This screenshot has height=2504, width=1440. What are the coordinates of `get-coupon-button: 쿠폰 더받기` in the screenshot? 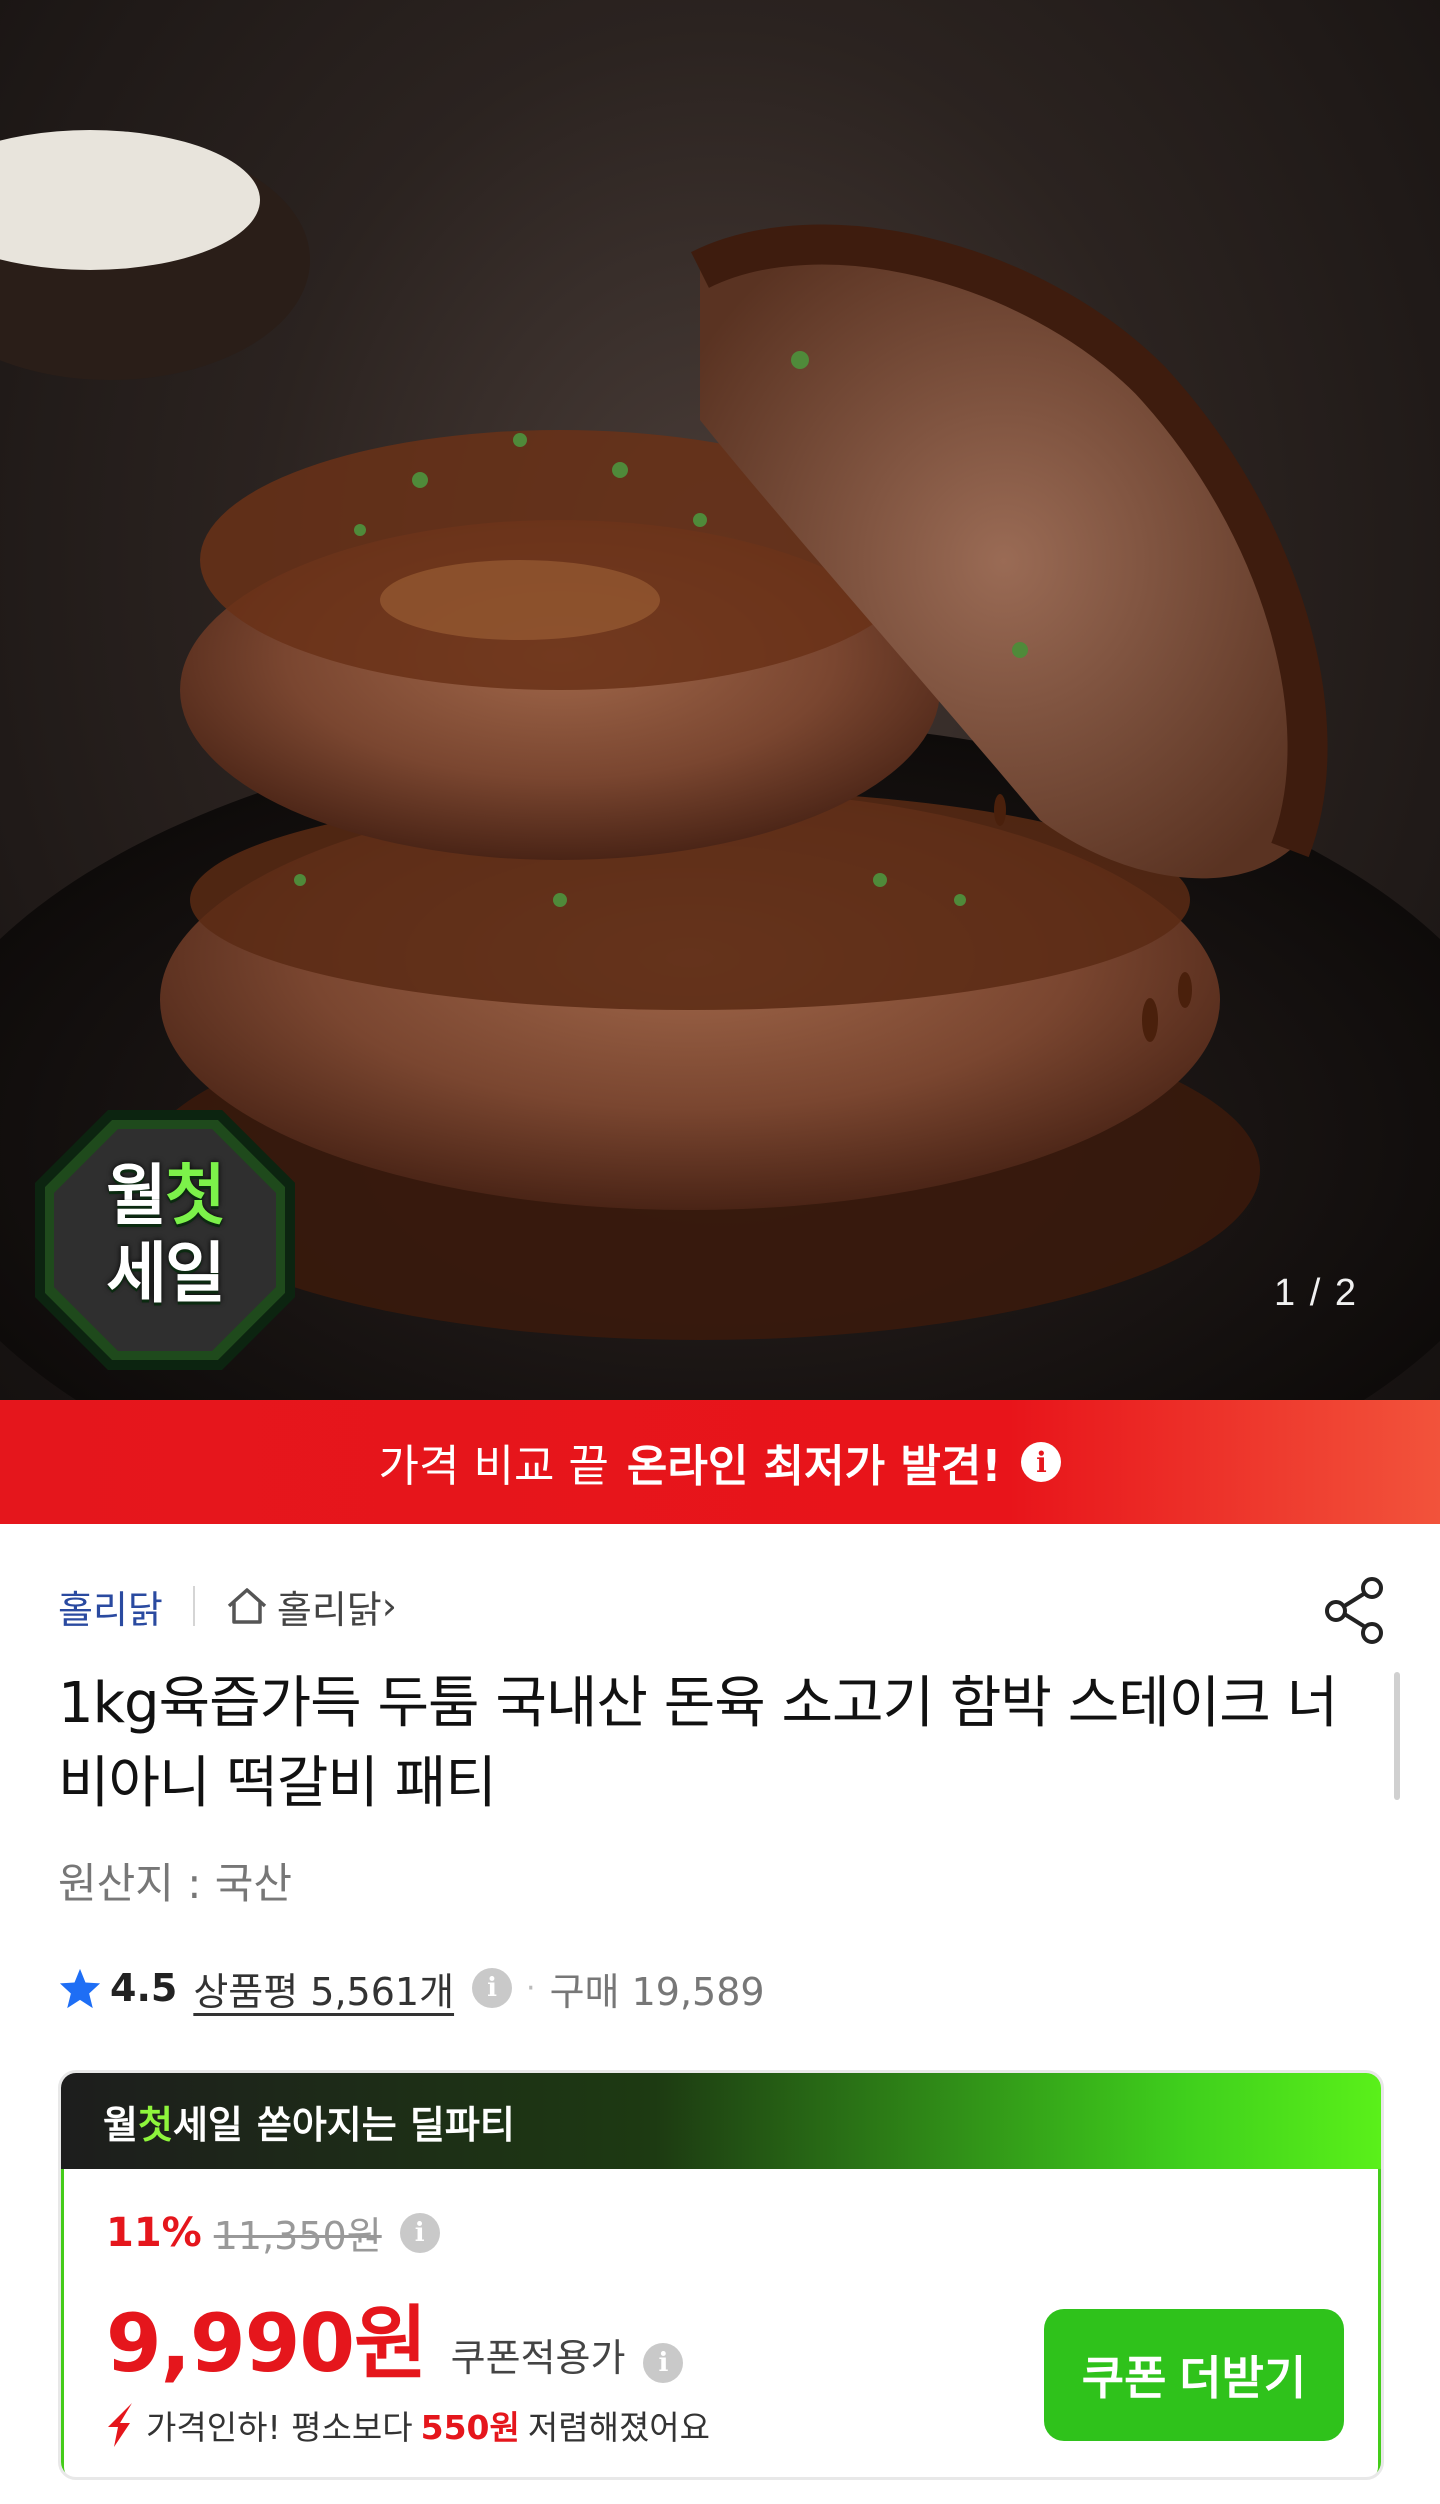 It's located at (1194, 2375).